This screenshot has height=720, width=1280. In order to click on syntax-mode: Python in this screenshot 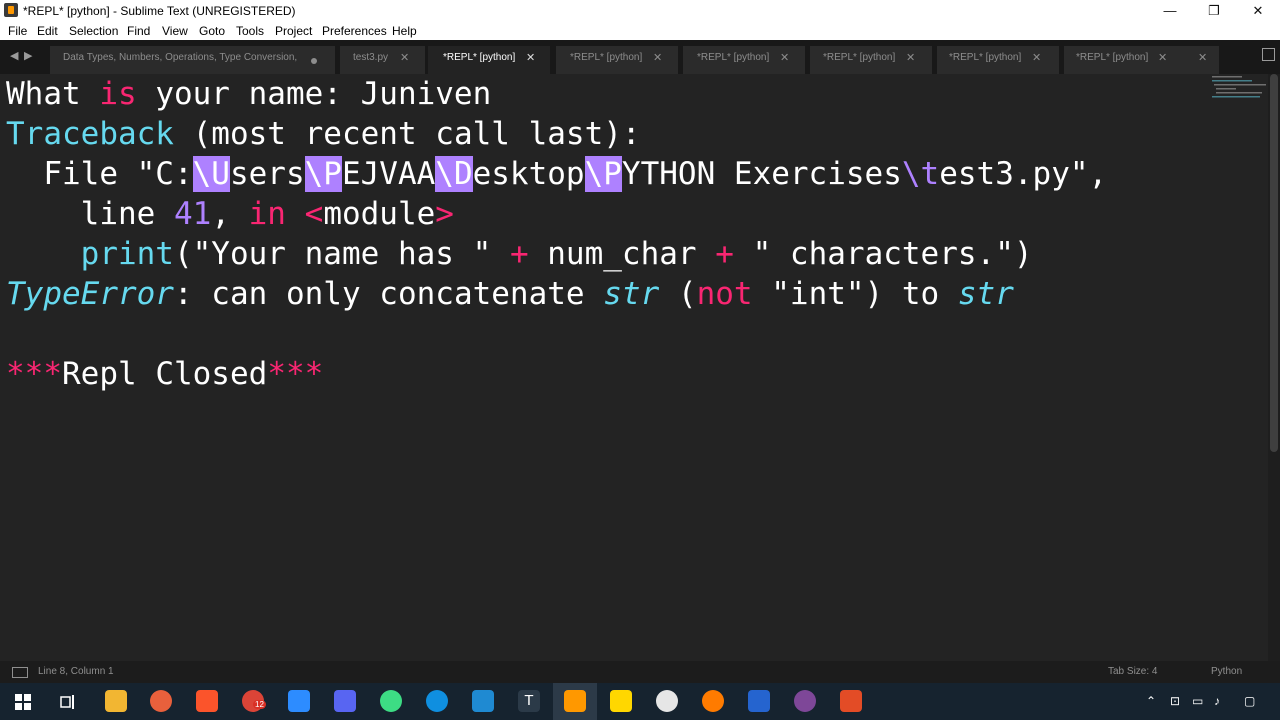, I will do `click(1226, 671)`.